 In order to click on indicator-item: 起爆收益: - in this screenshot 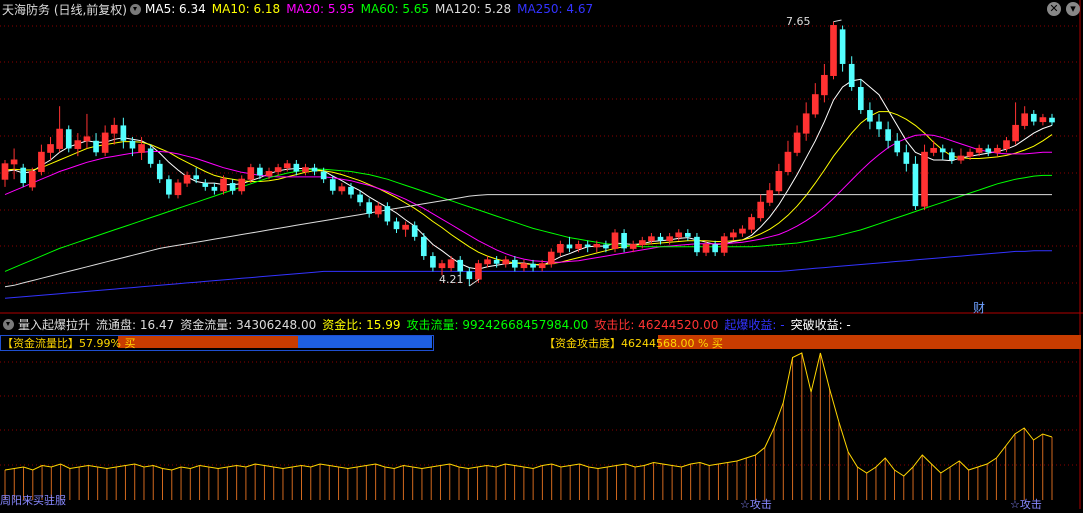, I will do `click(754, 324)`.